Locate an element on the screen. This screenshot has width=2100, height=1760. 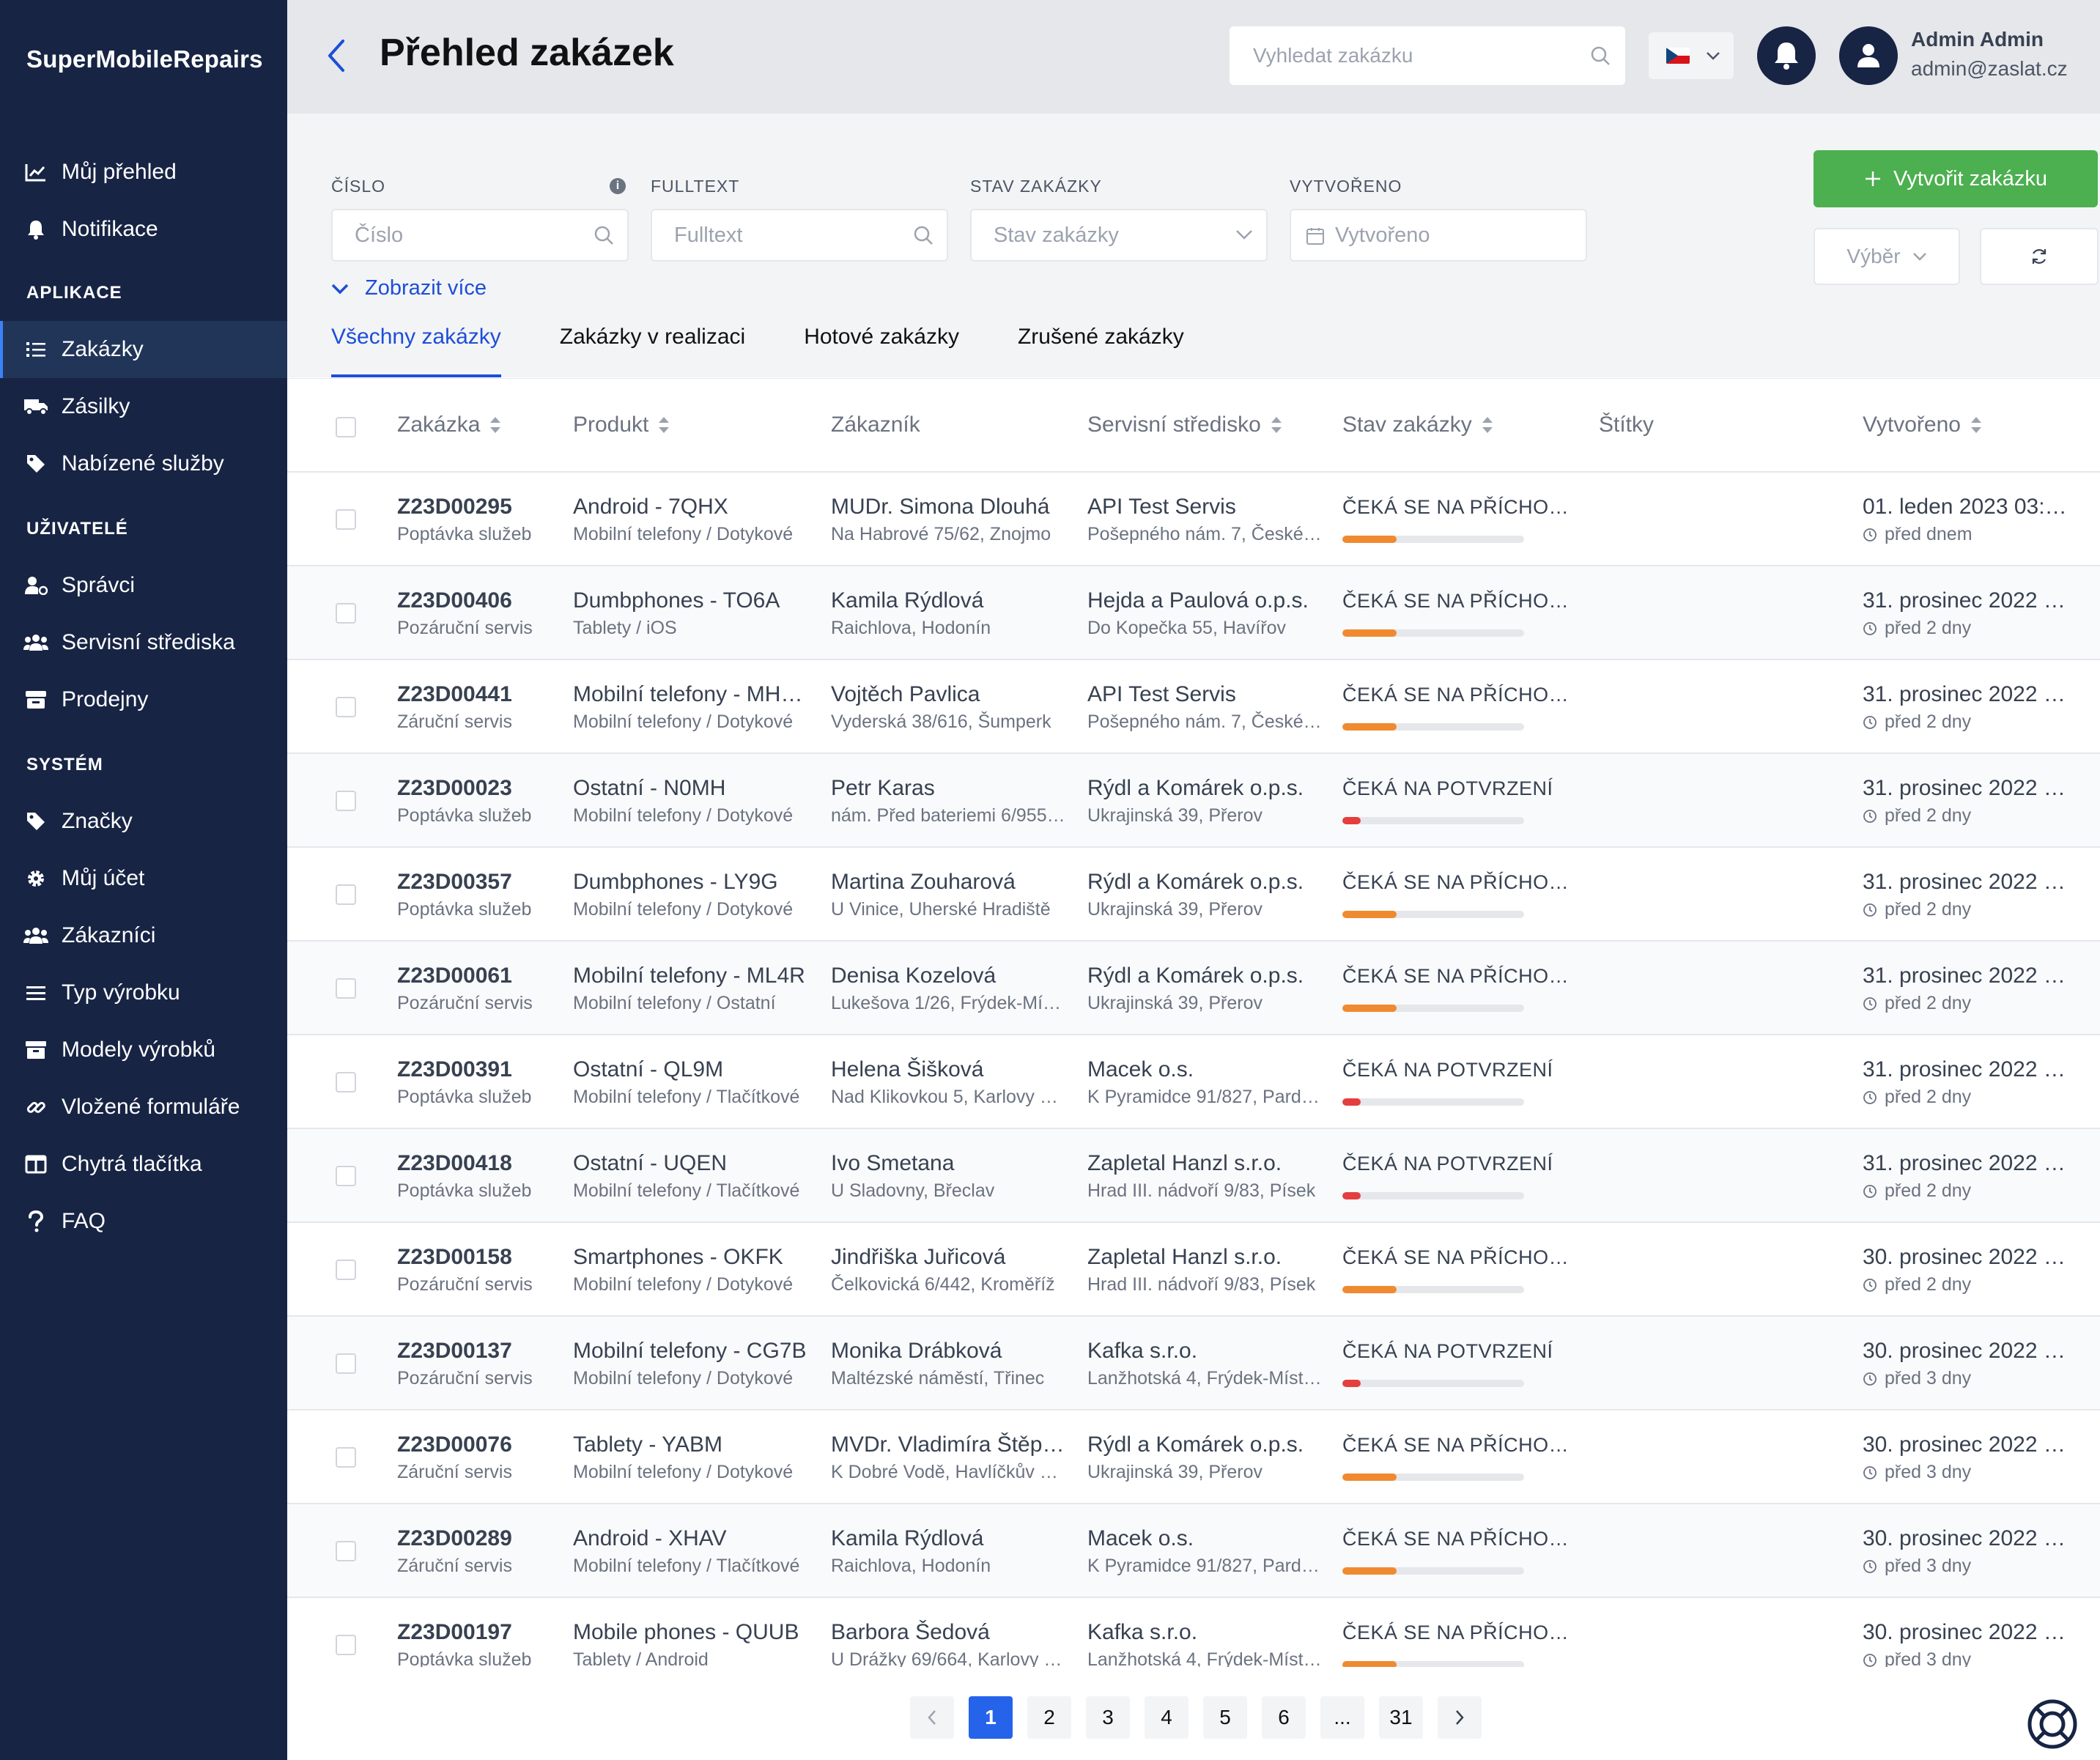
page-button: 5 is located at coordinates (1225, 1717).